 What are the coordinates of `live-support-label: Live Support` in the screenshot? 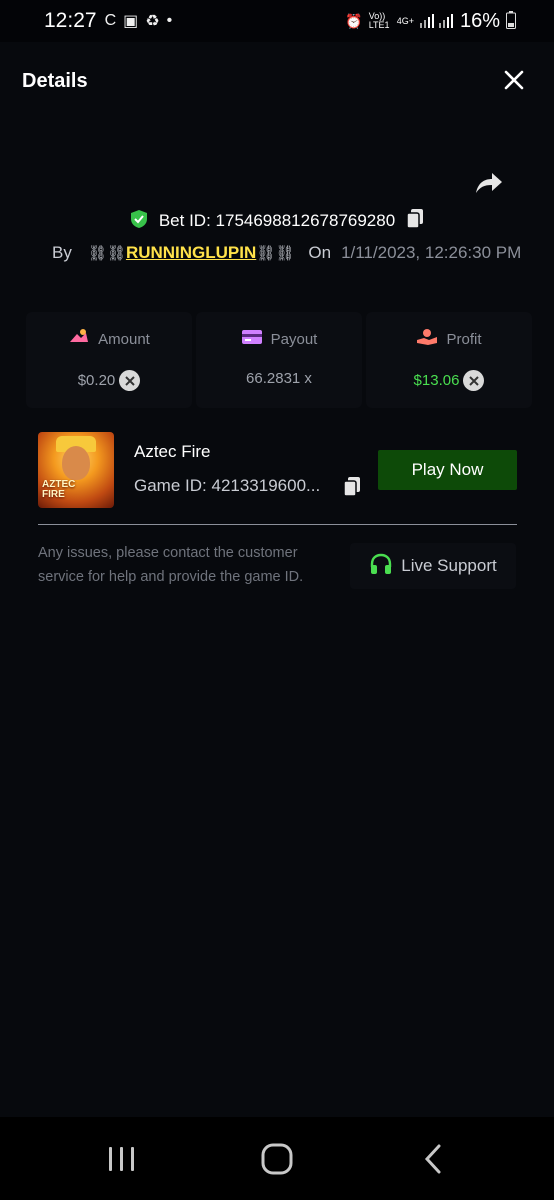 It's located at (449, 565).